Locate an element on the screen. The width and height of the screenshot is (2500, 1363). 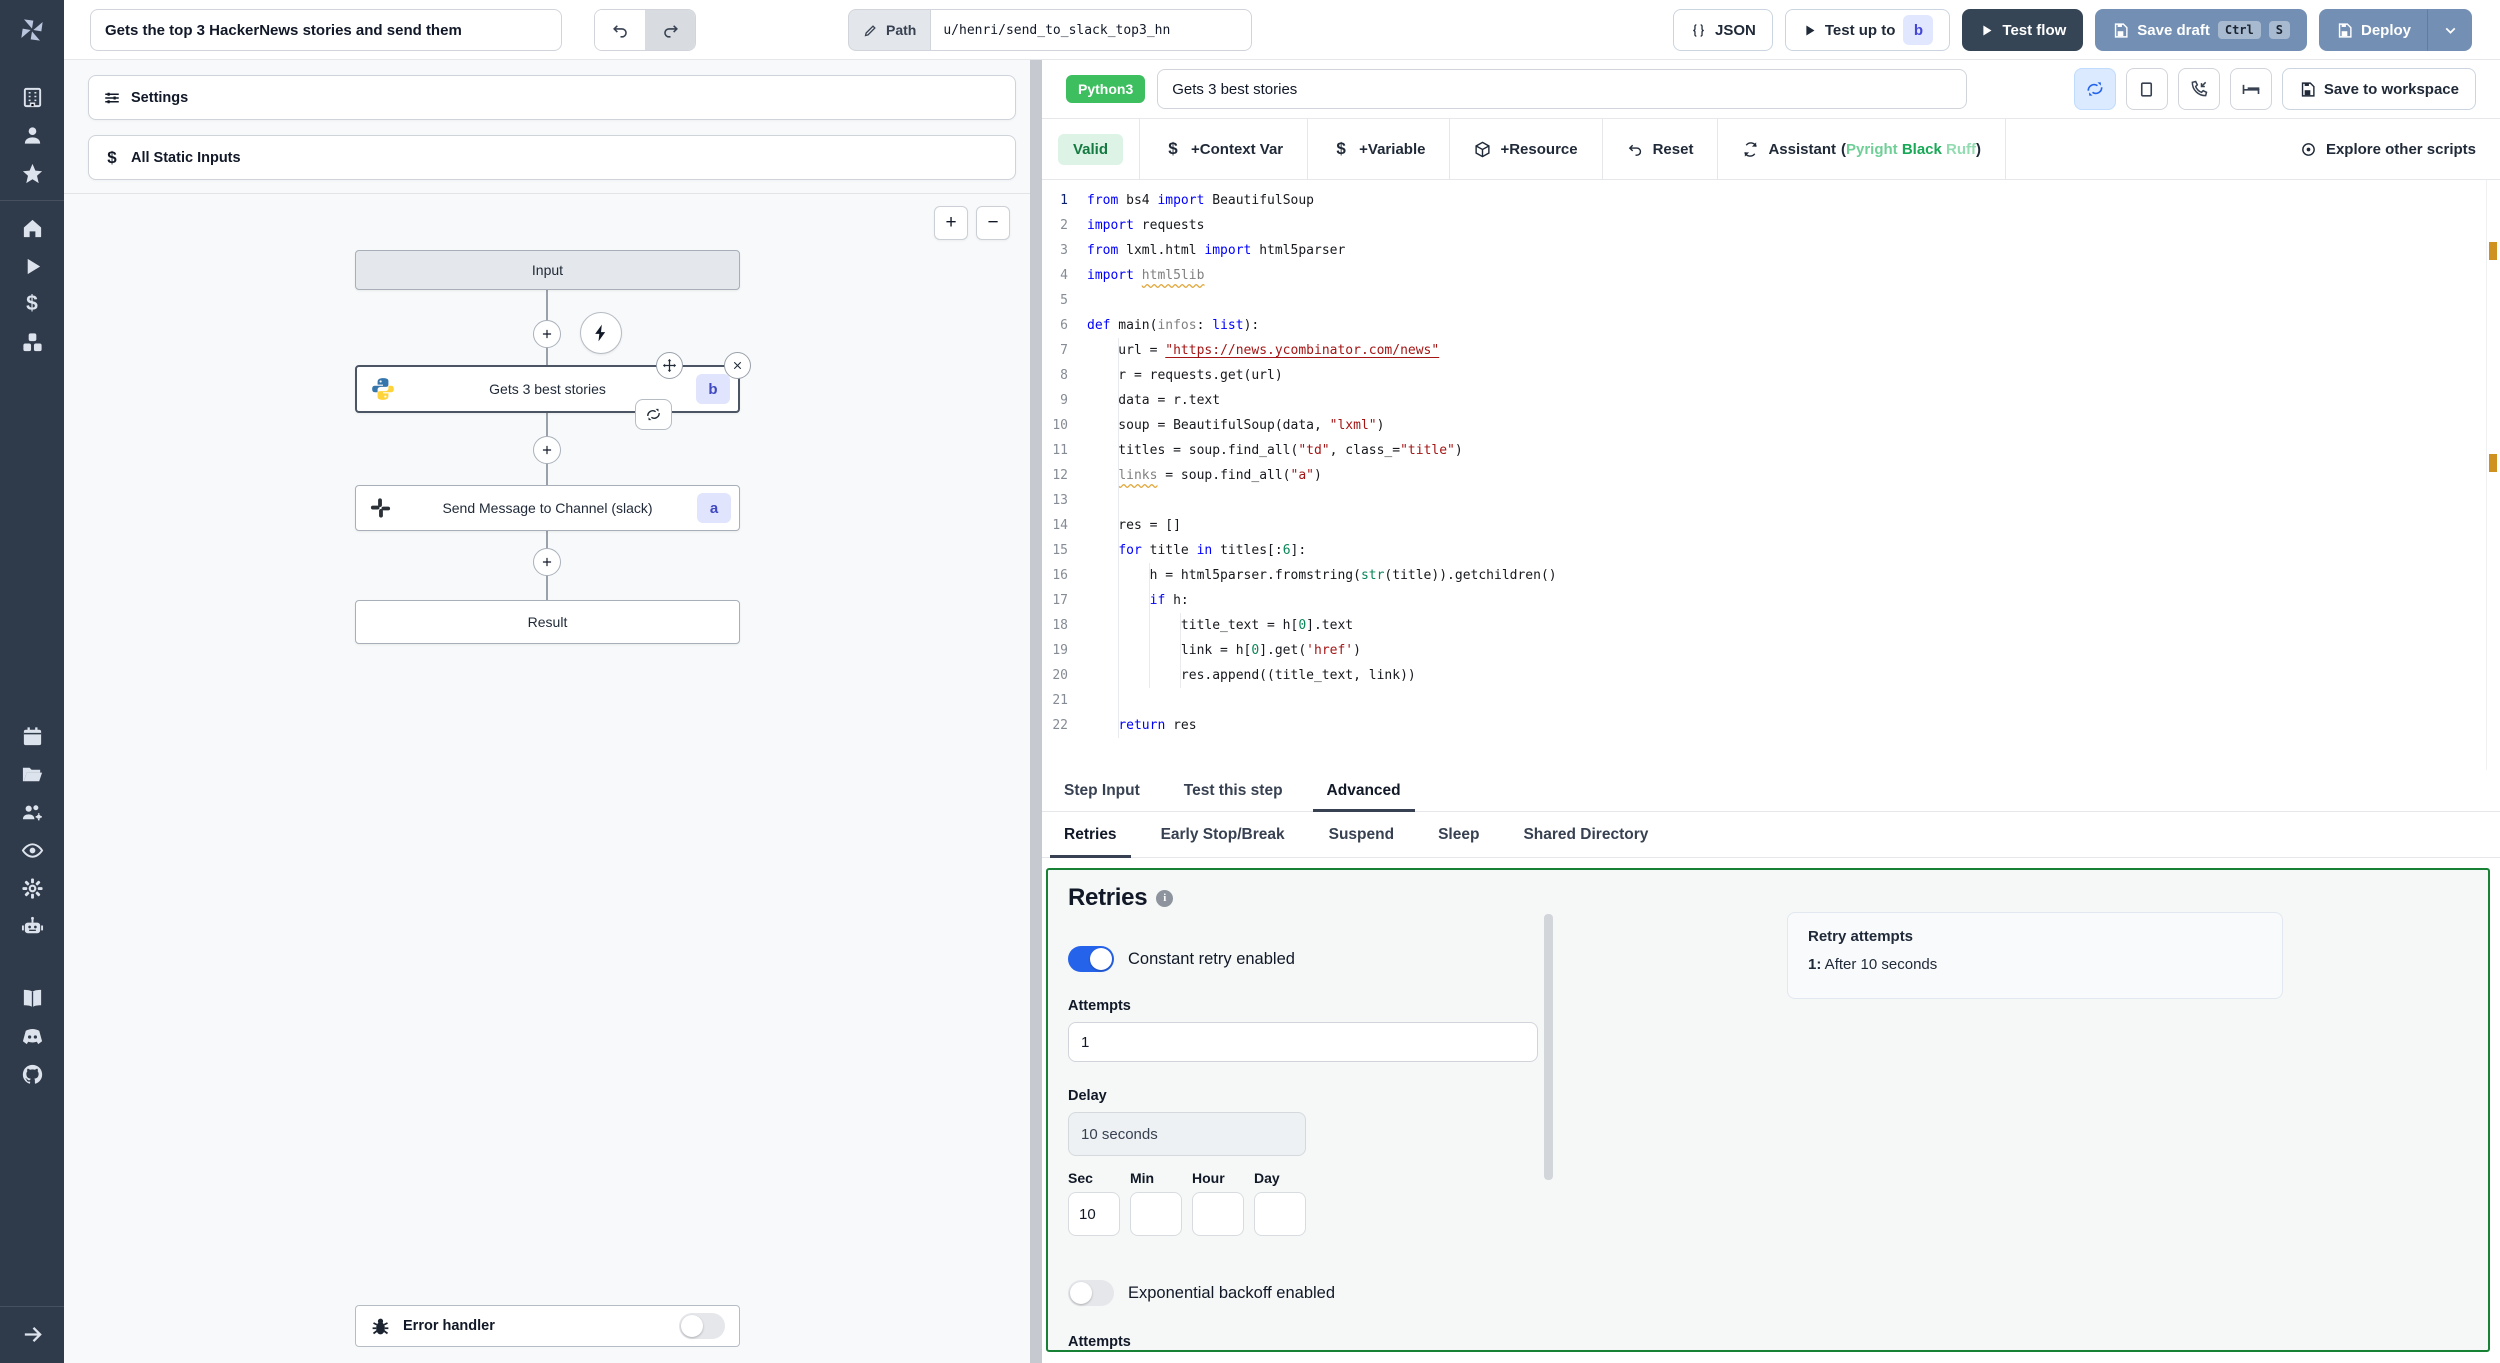
zoom-in-button: + is located at coordinates (951, 223).